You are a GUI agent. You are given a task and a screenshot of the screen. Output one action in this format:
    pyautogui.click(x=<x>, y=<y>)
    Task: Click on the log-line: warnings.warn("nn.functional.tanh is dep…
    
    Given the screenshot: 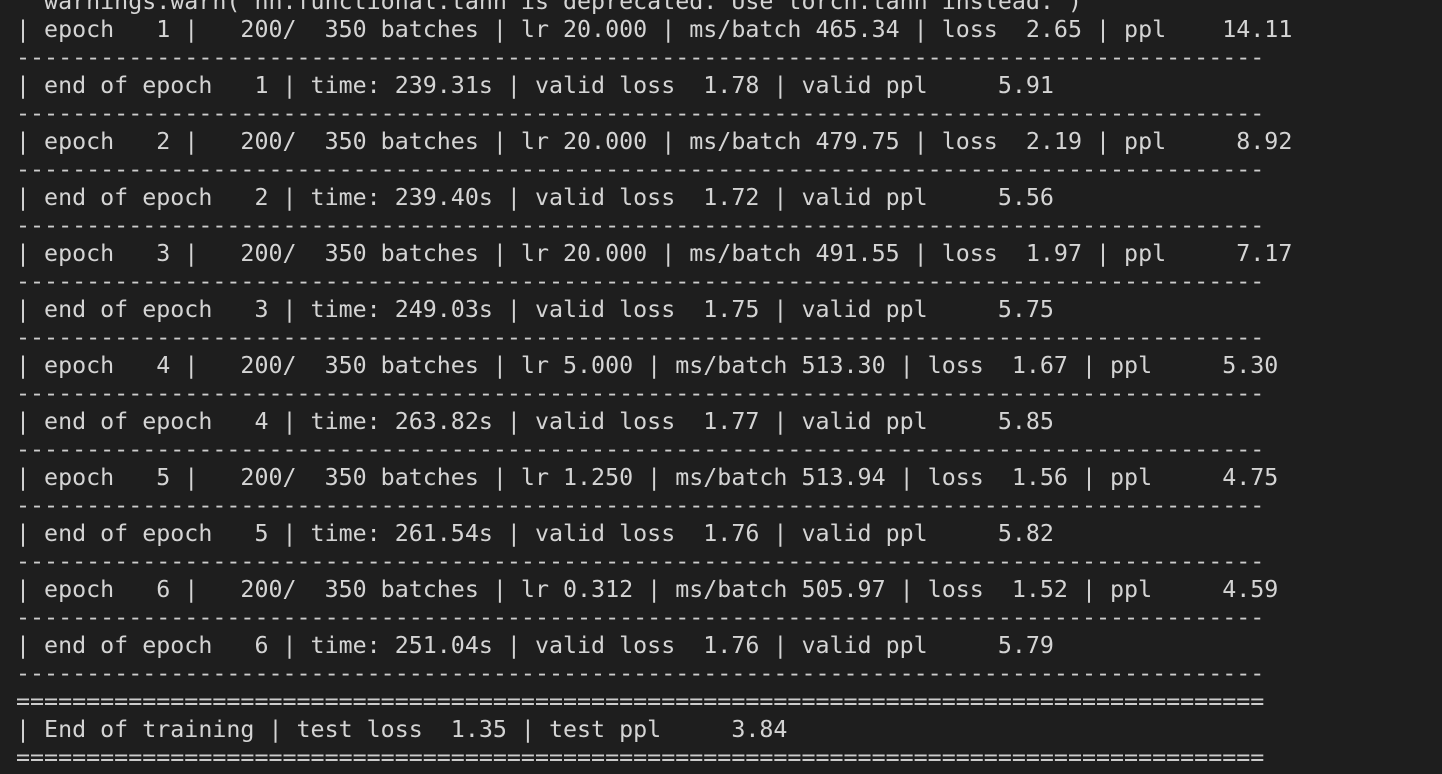 What is the action you would take?
    pyautogui.click(x=549, y=7)
    